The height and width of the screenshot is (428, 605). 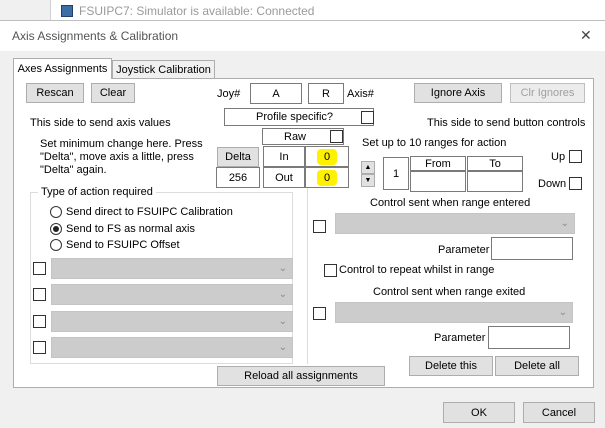 What do you see at coordinates (360, 94) in the screenshot?
I see `axis-label: Axis#` at bounding box center [360, 94].